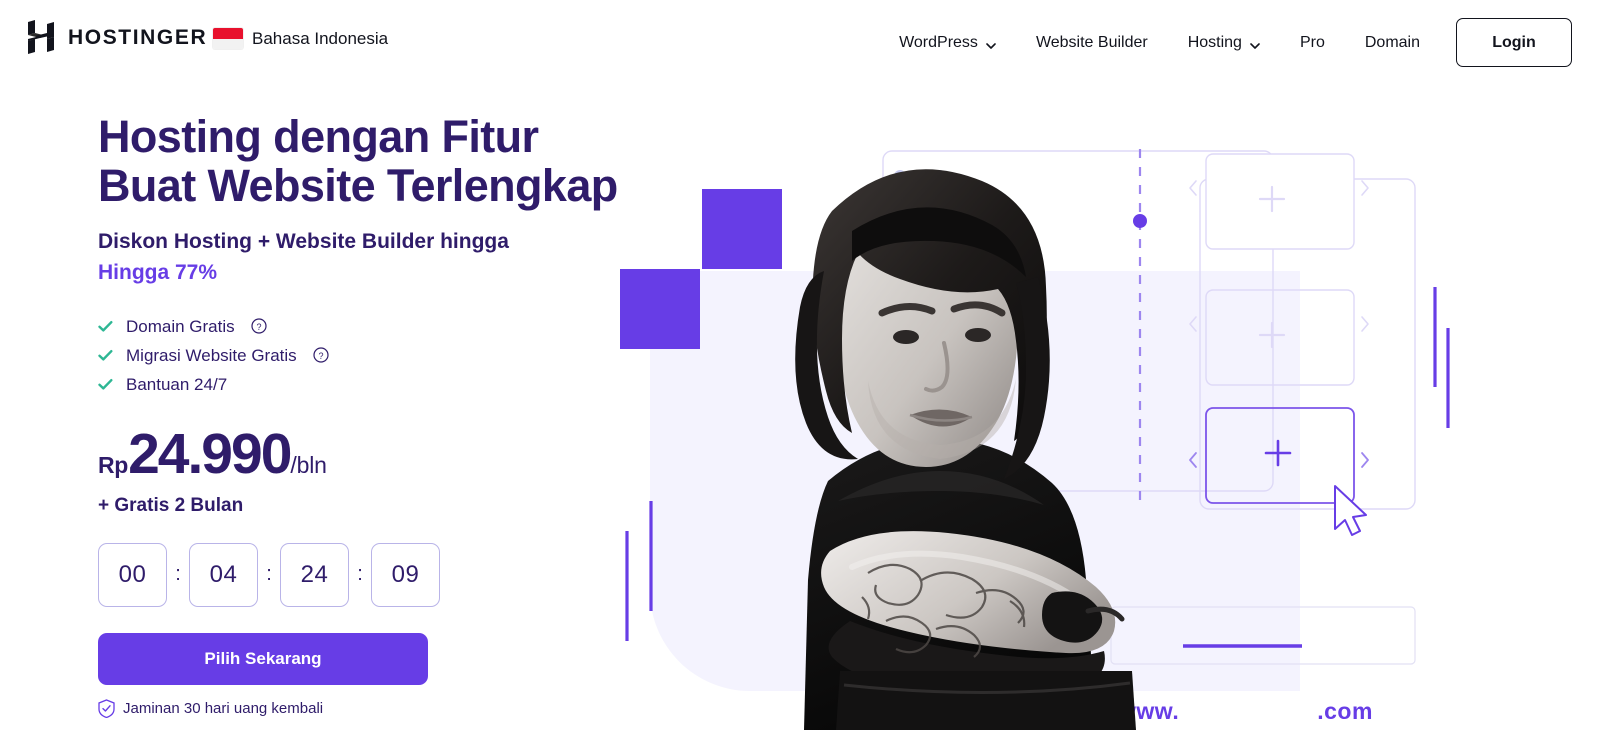 Image resolution: width=1600 pixels, height=730 pixels. I want to click on countdown-hours: 04, so click(223, 574).